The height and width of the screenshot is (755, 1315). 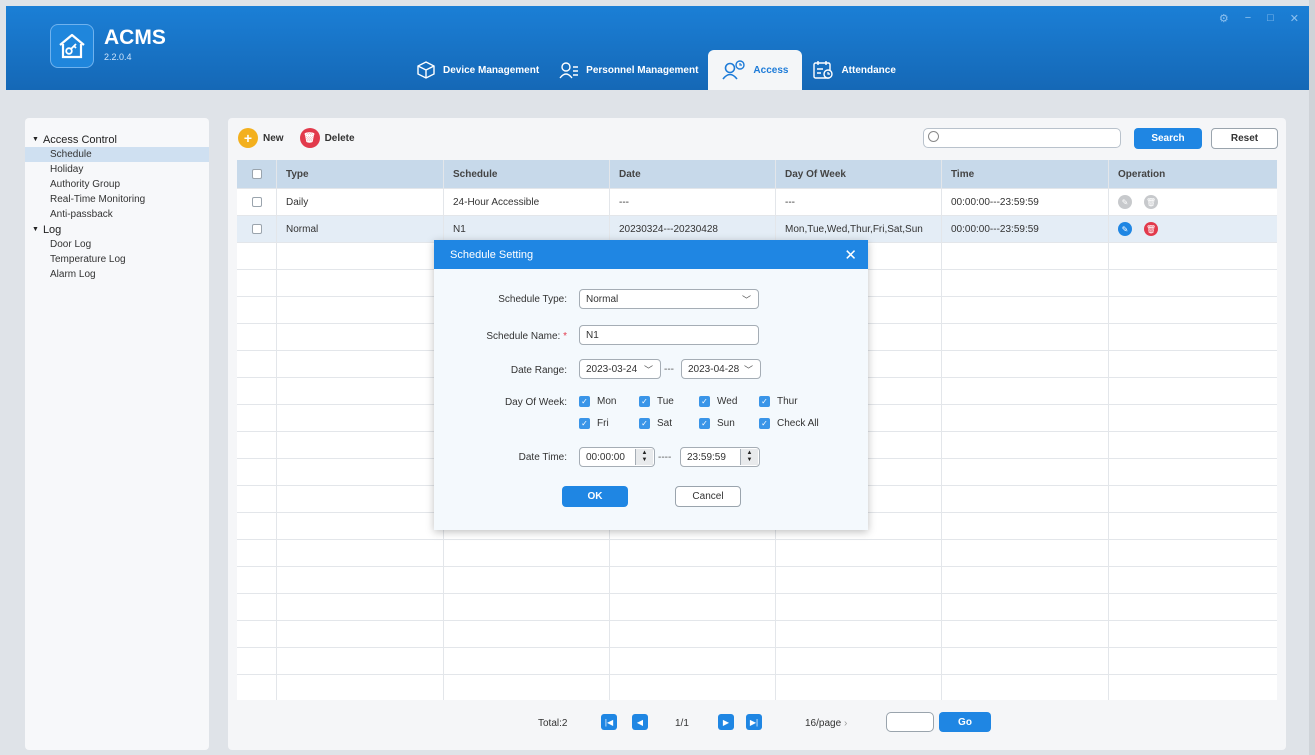 What do you see at coordinates (594, 423) in the screenshot?
I see `checkbox-fri: ✓ Fri` at bounding box center [594, 423].